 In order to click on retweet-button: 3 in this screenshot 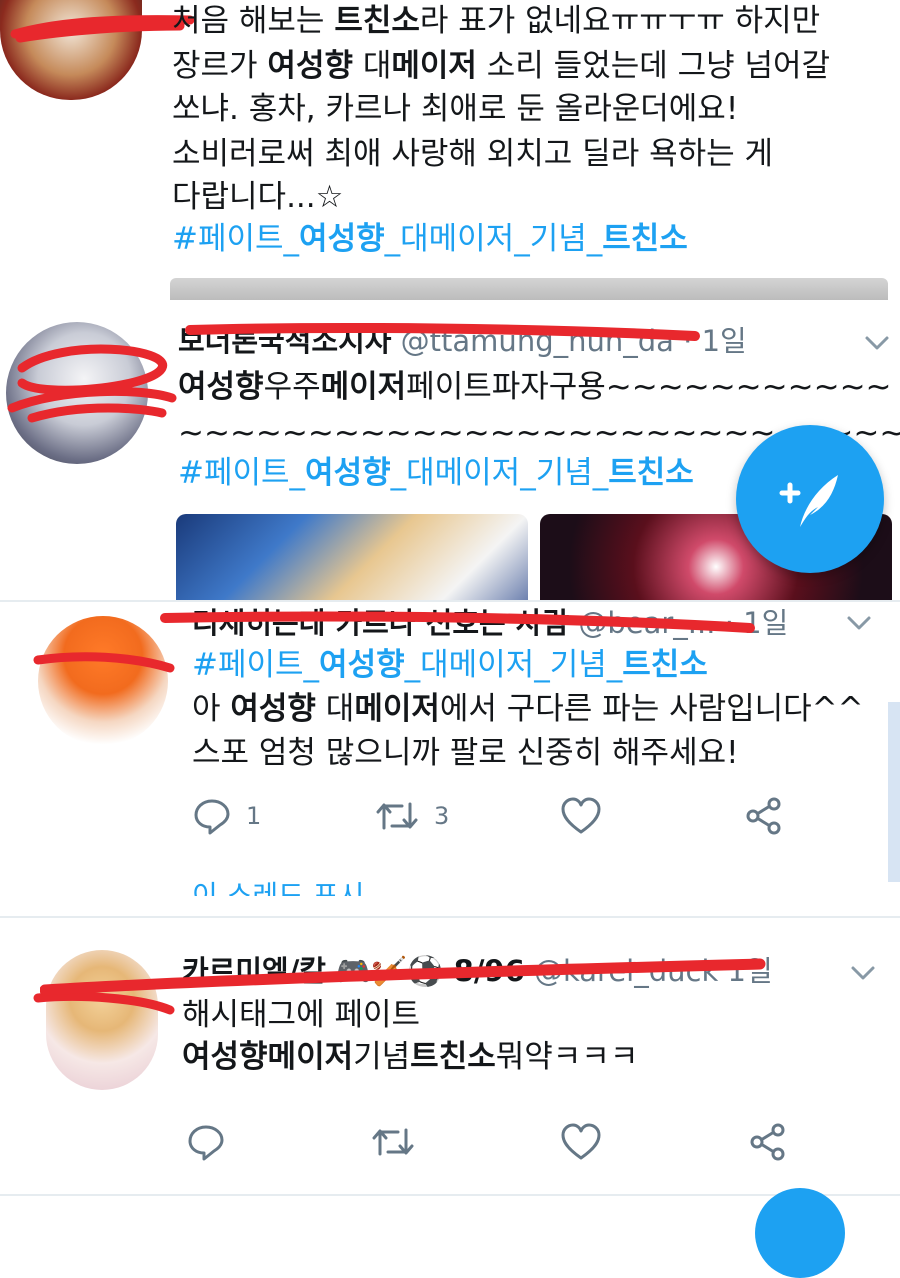, I will do `click(411, 816)`.